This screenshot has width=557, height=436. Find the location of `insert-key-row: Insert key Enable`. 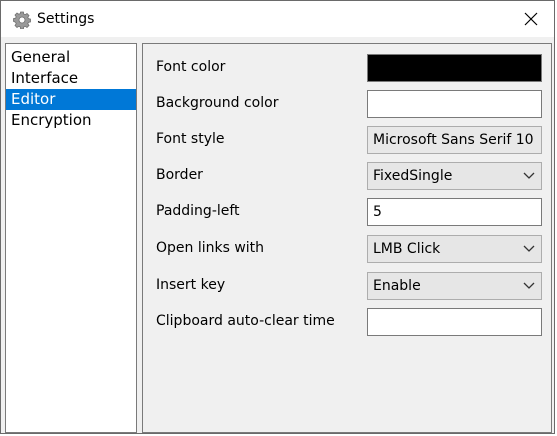

insert-key-row: Insert key Enable is located at coordinates (347, 286).